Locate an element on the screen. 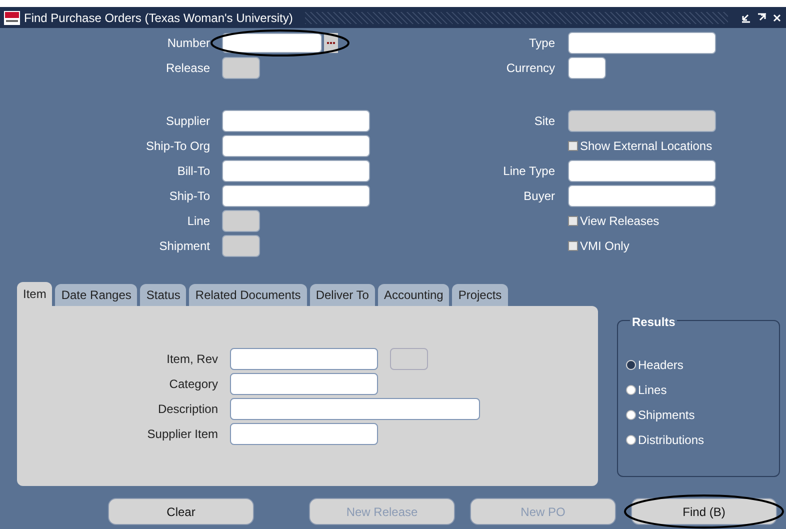  field-label: Type is located at coordinates (541, 43).